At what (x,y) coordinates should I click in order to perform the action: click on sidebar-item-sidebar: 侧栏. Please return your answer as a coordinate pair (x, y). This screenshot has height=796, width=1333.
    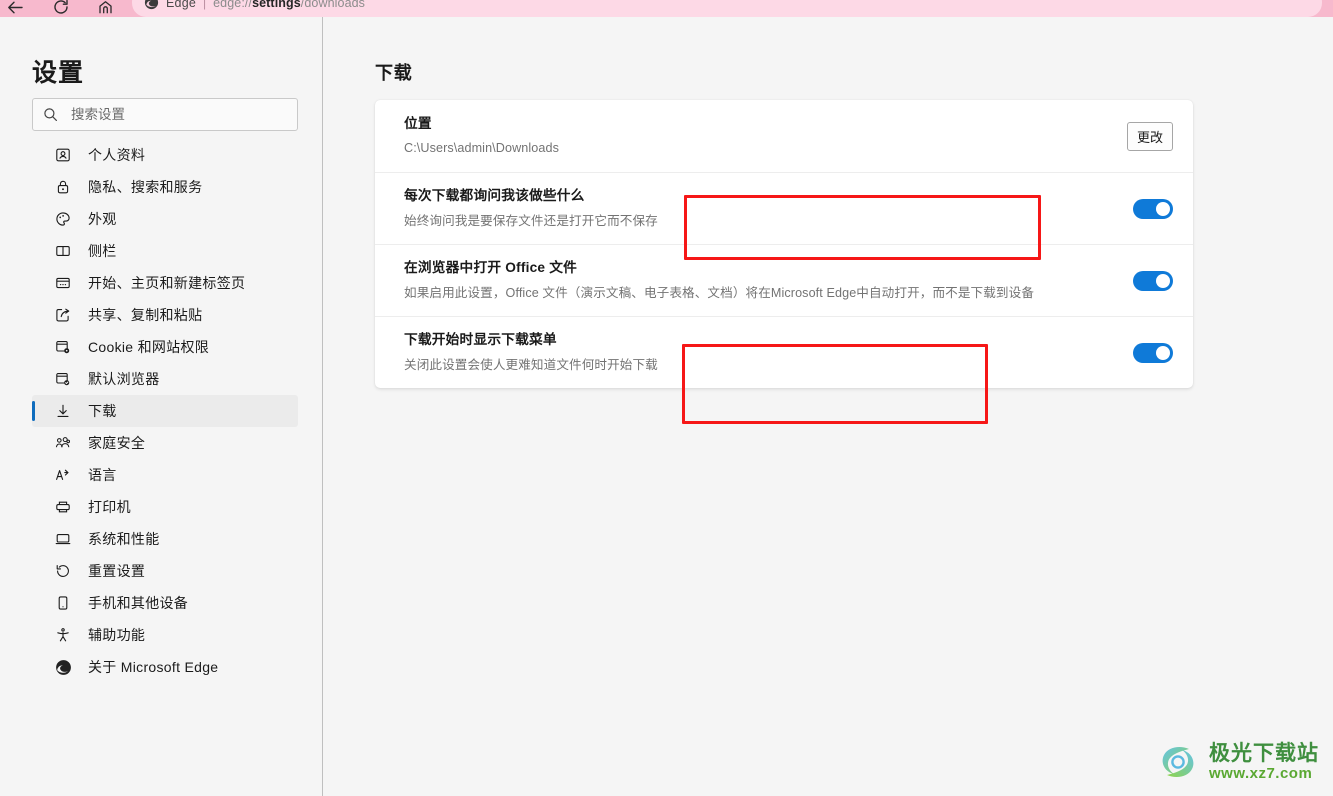
    Looking at the image, I should click on (165, 251).